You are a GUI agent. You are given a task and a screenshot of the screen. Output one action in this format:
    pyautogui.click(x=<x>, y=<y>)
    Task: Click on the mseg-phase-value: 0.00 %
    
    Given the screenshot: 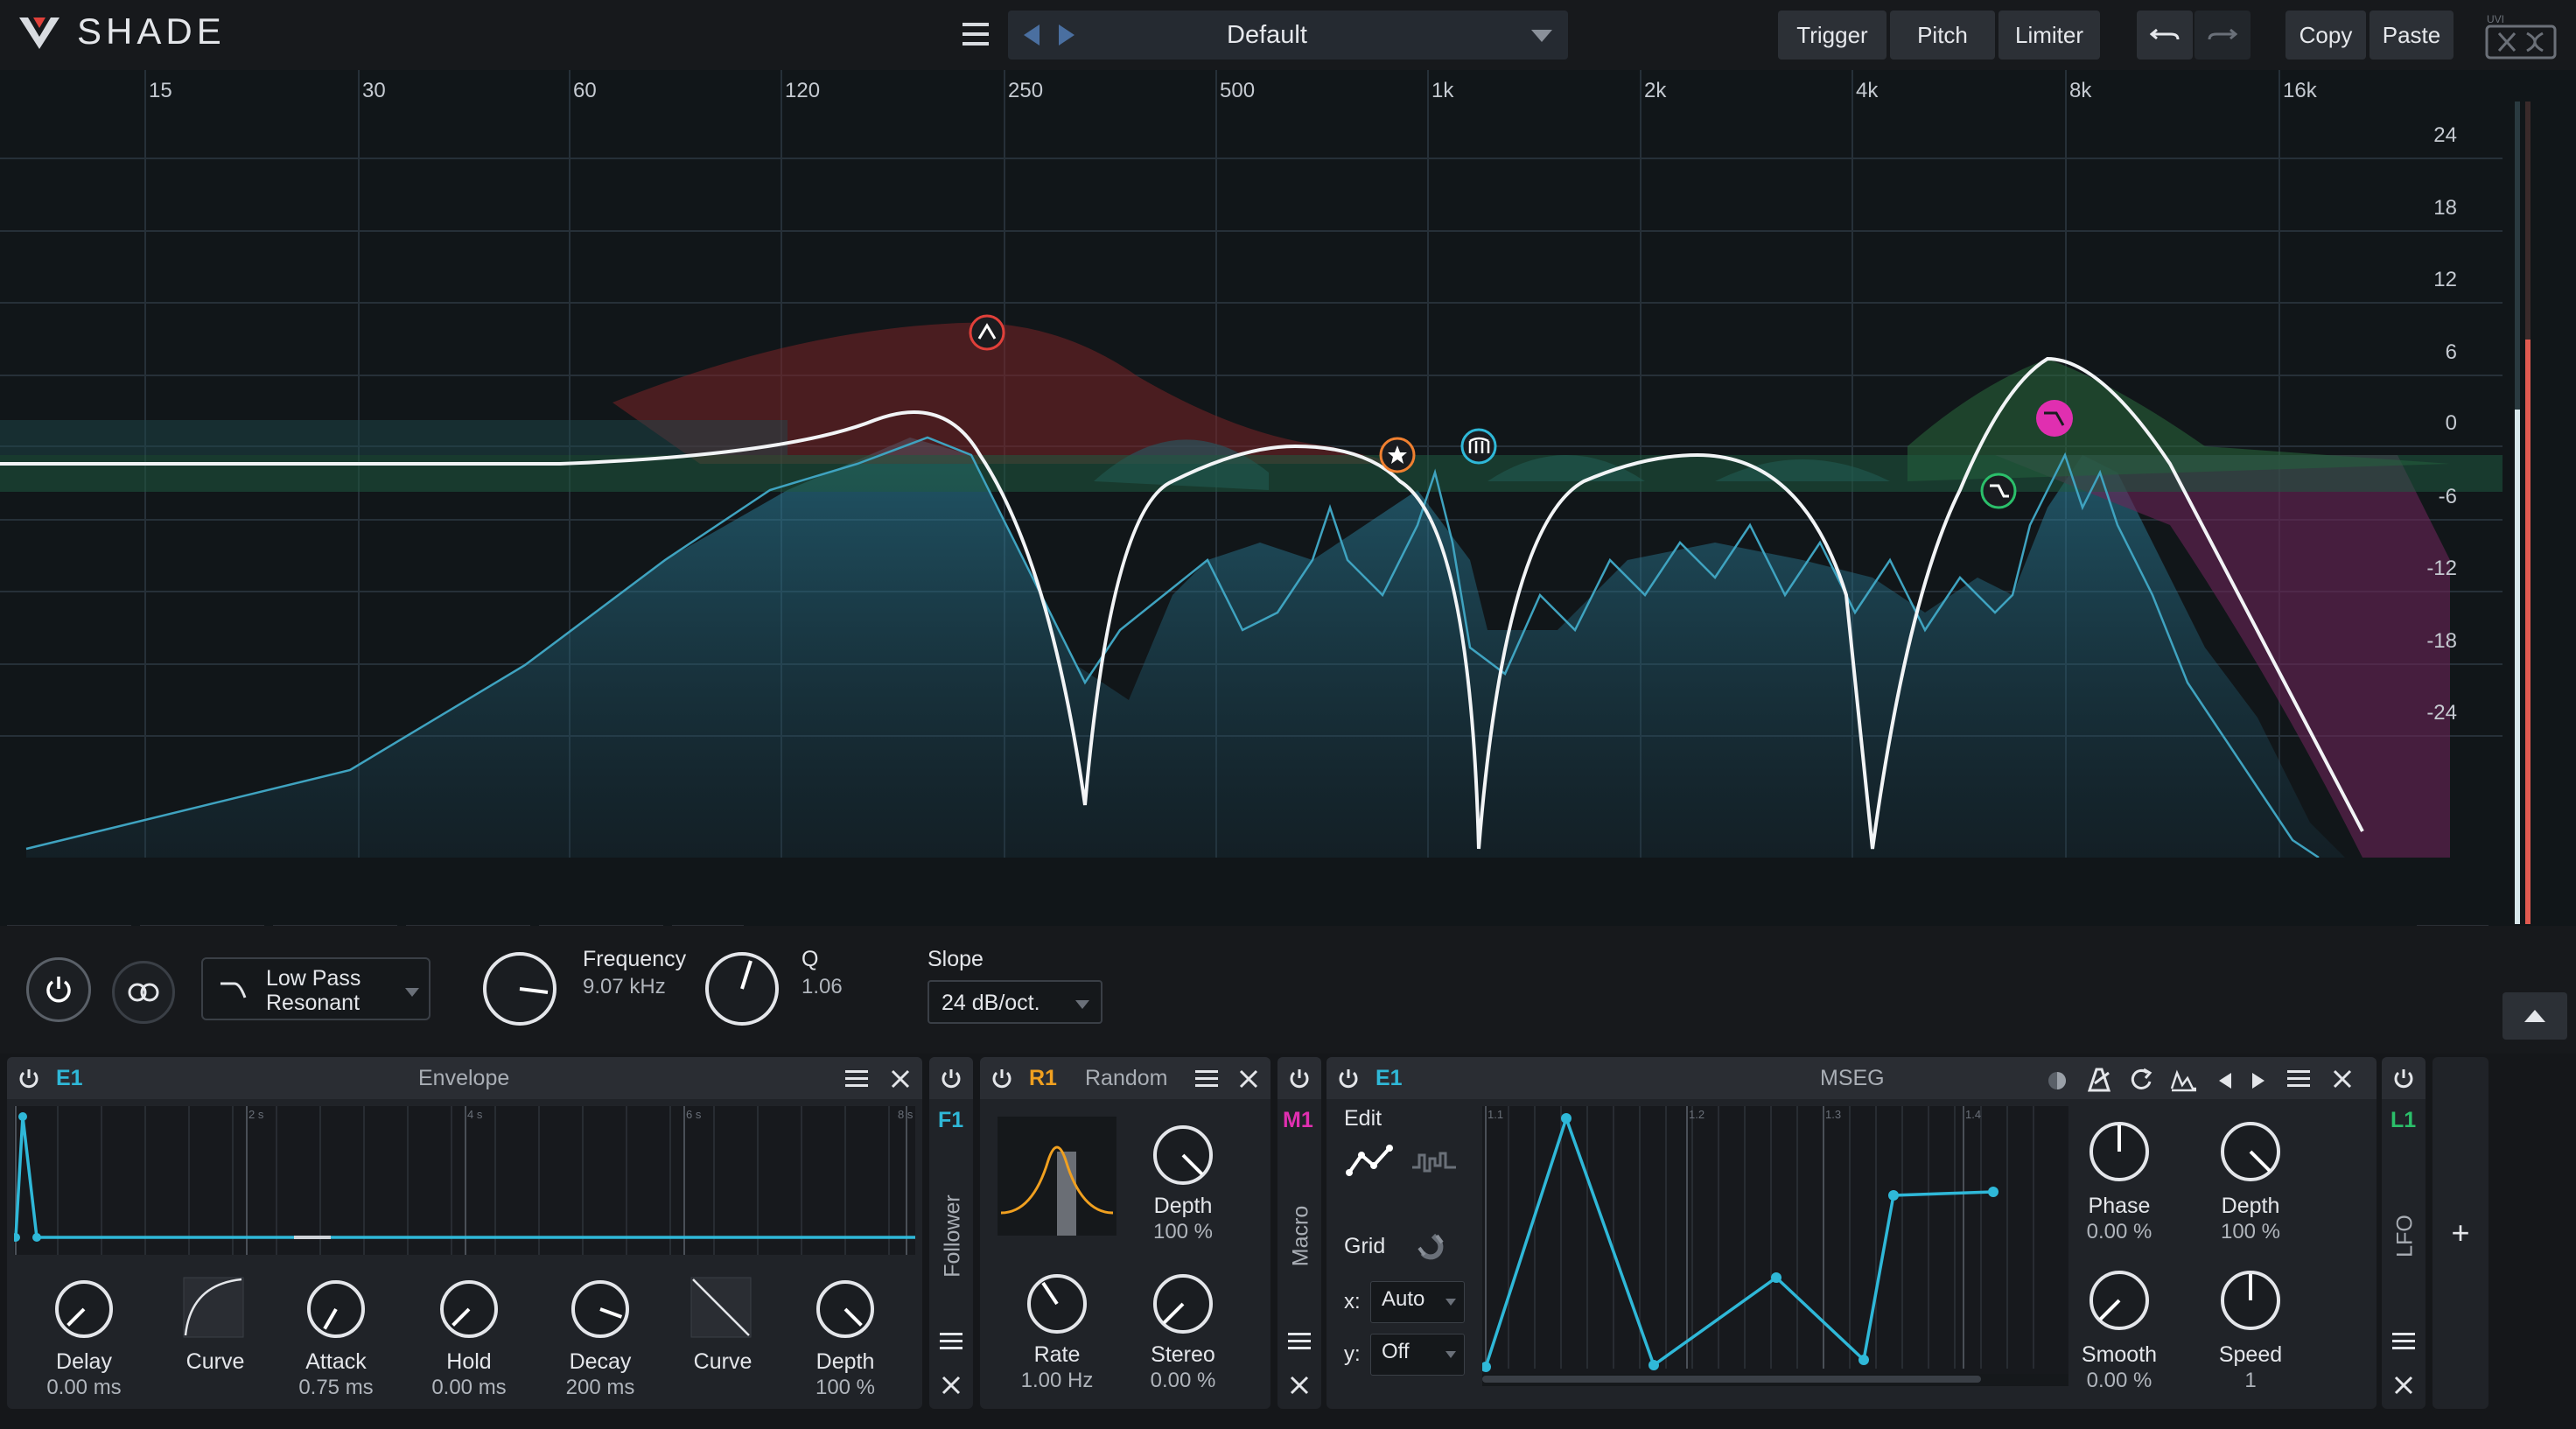 What is the action you would take?
    pyautogui.click(x=2119, y=1232)
    